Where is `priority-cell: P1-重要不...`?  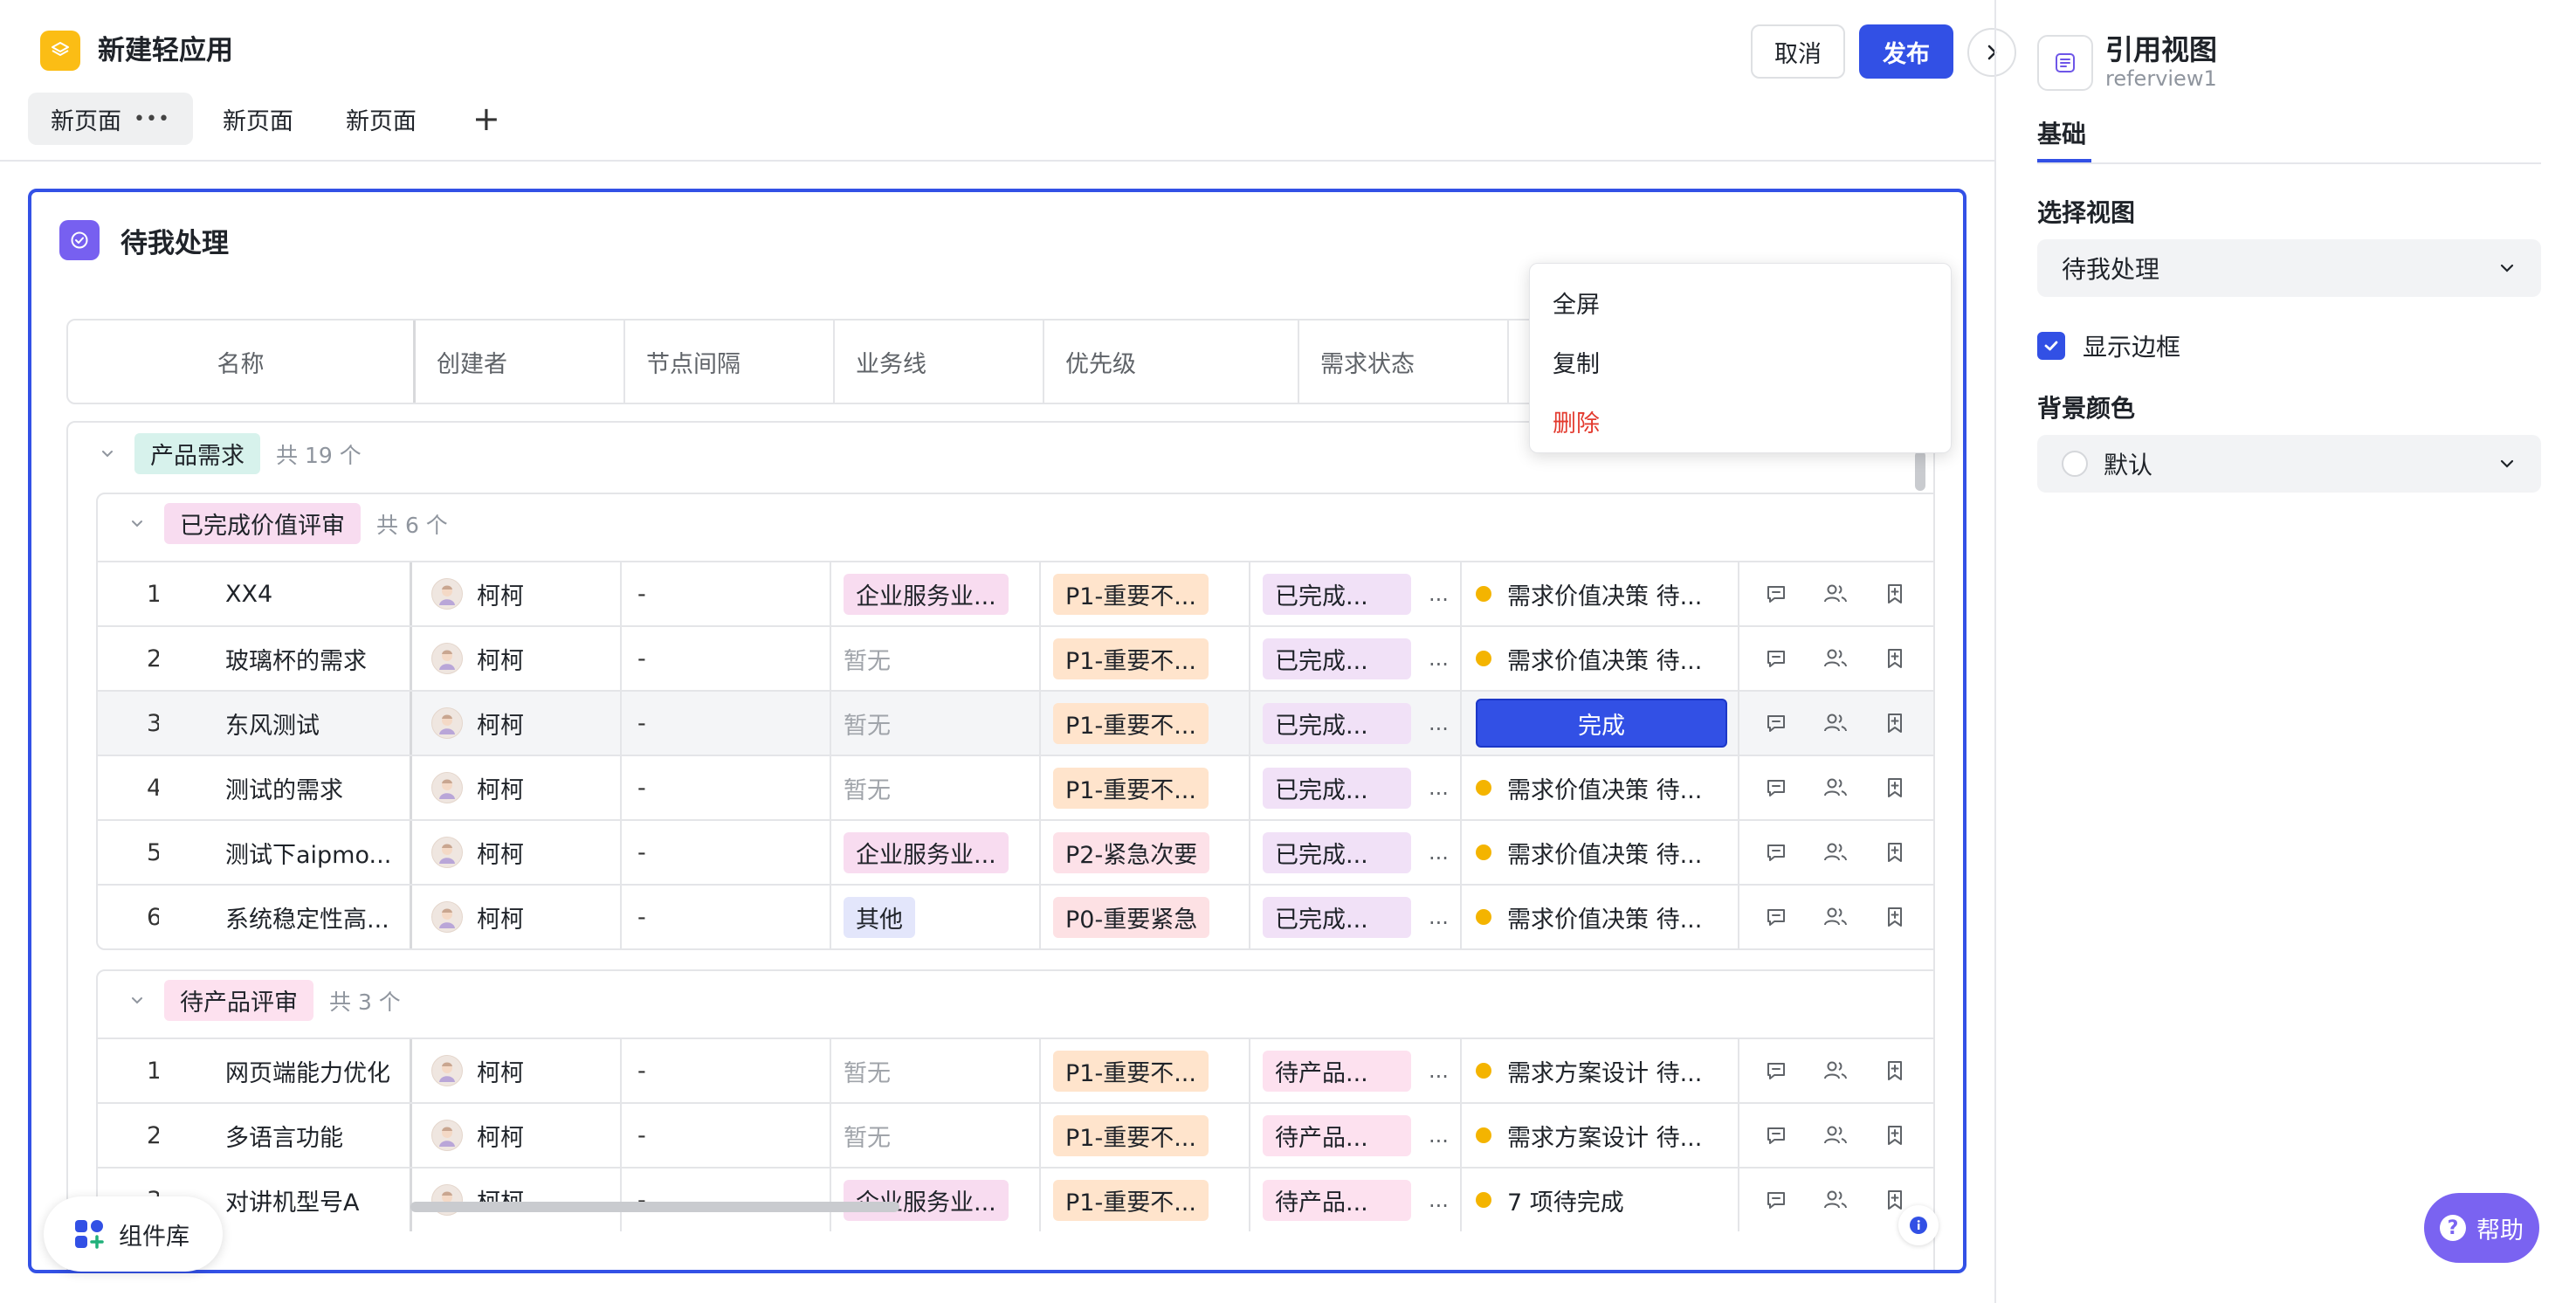 priority-cell: P1-重要不... is located at coordinates (1145, 1135).